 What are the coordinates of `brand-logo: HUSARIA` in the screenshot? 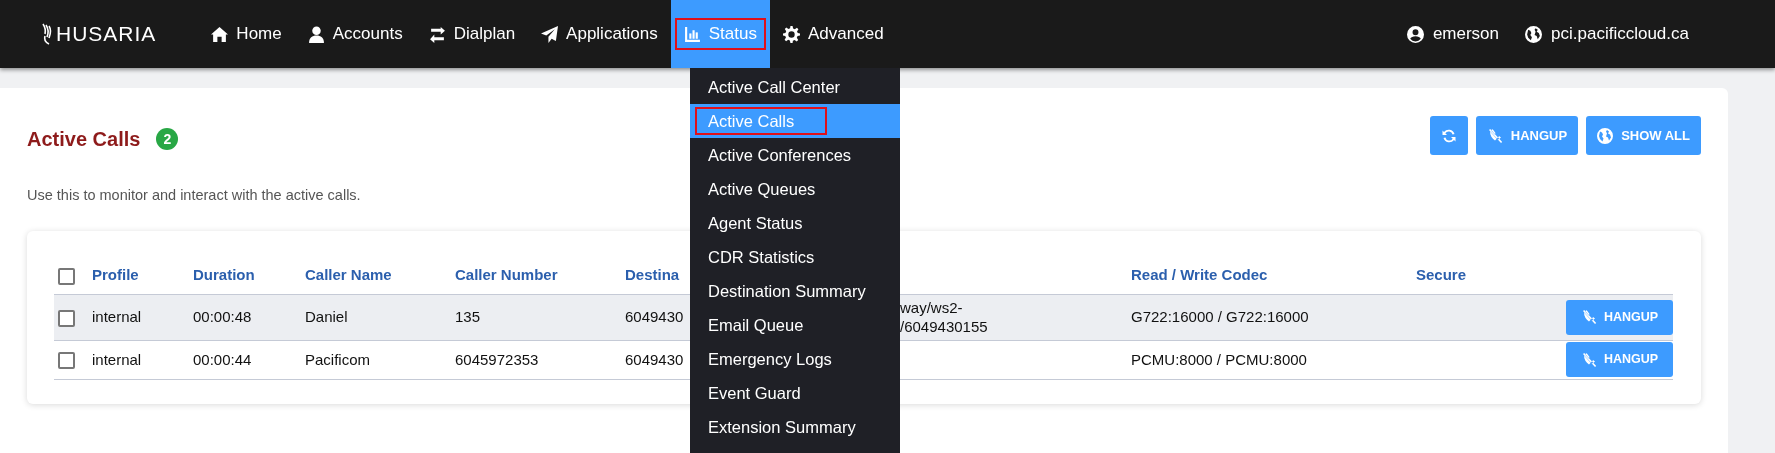 It's located at (98, 34).